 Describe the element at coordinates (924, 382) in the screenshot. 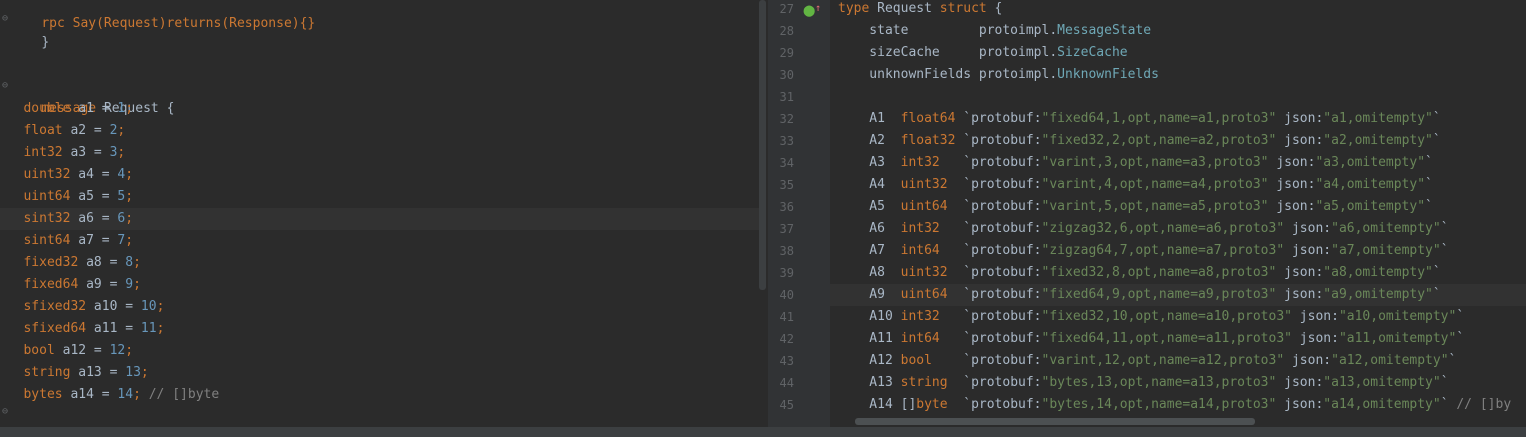

I see `code-token: string` at that location.